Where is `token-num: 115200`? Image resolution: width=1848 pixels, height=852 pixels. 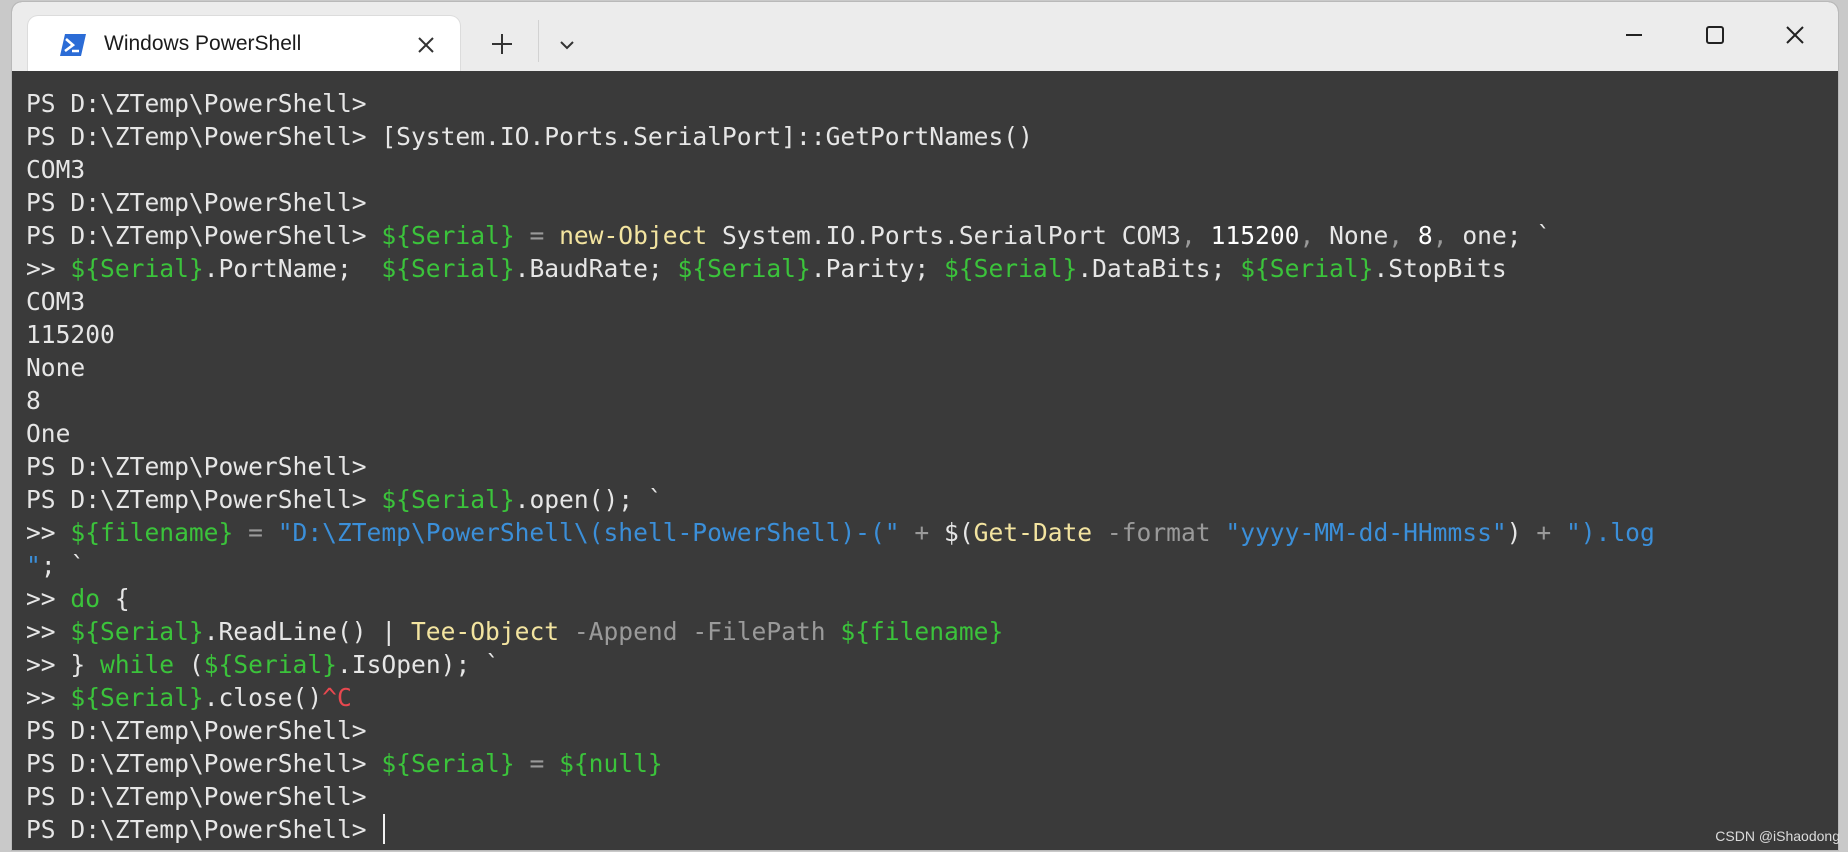 token-num: 115200 is located at coordinates (1255, 235).